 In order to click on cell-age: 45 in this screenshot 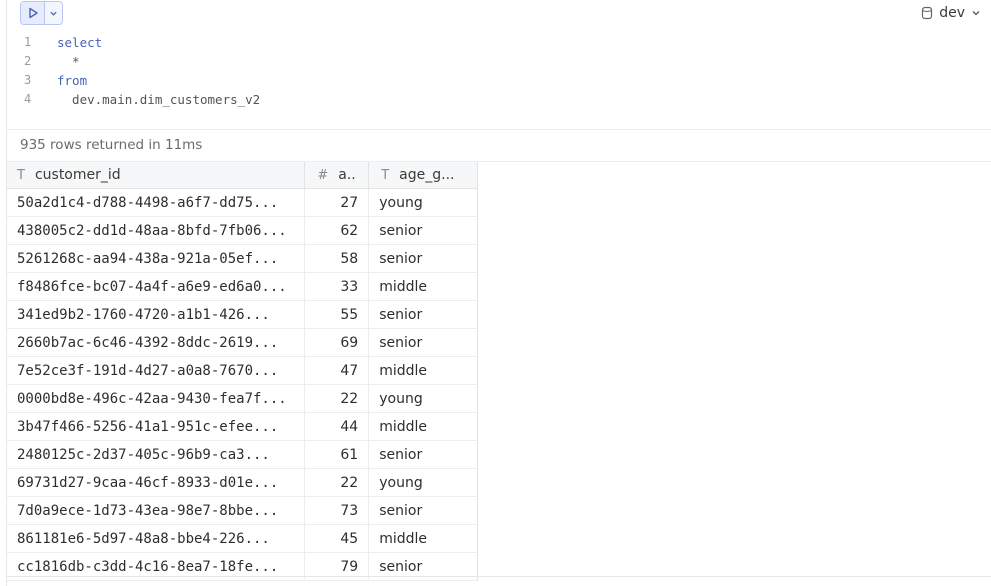, I will do `click(337, 538)`.